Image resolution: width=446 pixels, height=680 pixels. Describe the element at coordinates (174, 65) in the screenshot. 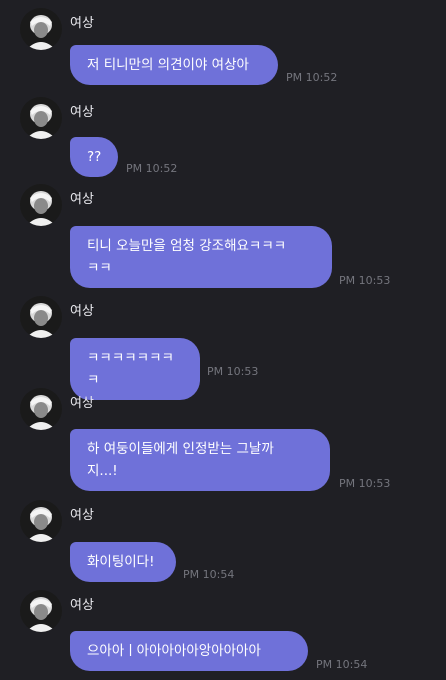

I see `message-bubble: 저 티니만의 의견이야 여상아` at that location.